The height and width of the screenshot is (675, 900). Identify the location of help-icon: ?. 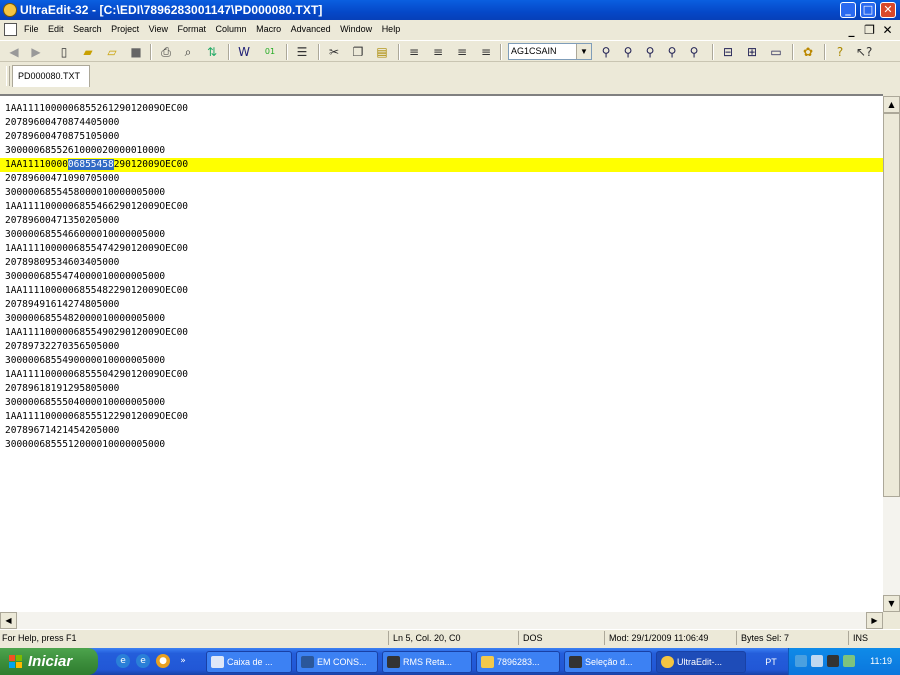
(840, 52).